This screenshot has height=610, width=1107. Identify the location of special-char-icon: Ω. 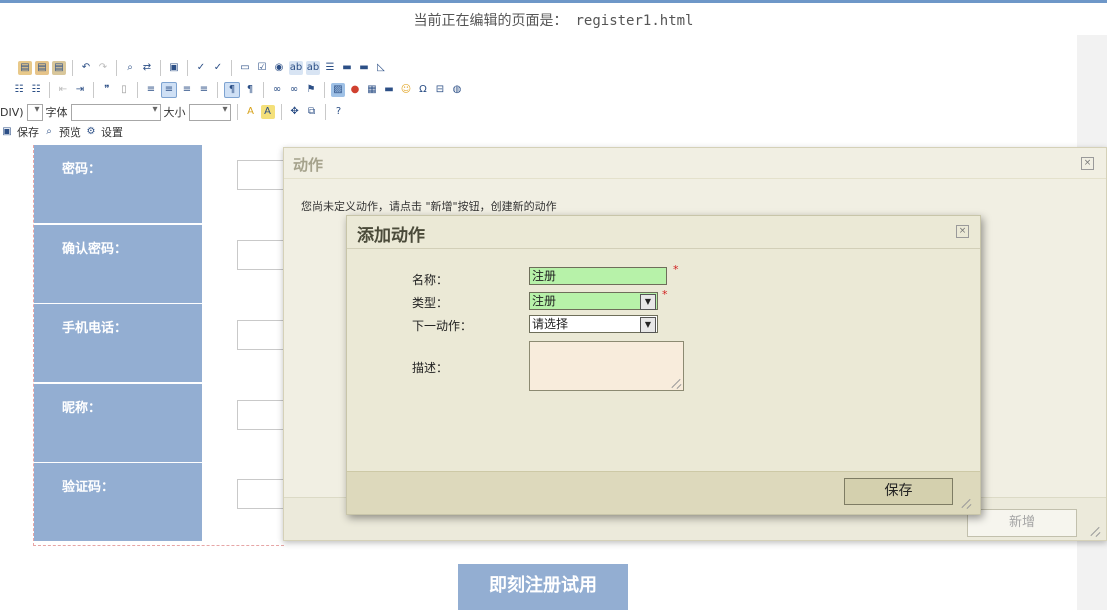
(423, 90).